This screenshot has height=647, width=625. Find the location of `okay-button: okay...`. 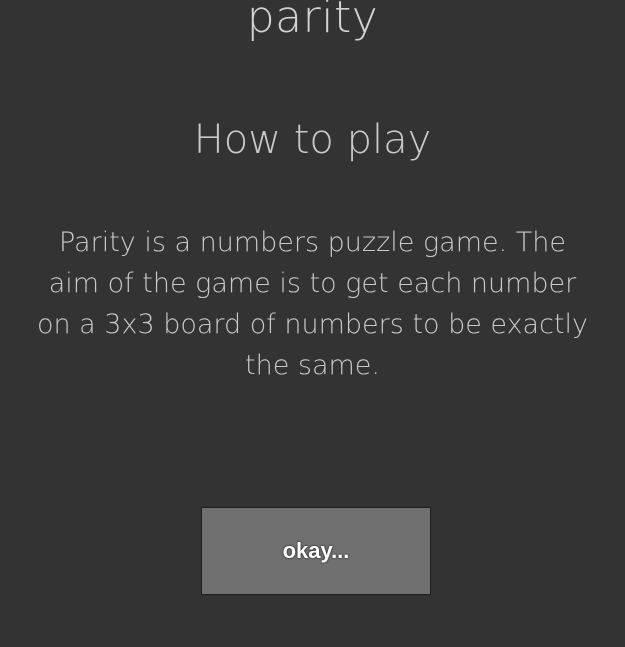

okay-button: okay... is located at coordinates (316, 551).